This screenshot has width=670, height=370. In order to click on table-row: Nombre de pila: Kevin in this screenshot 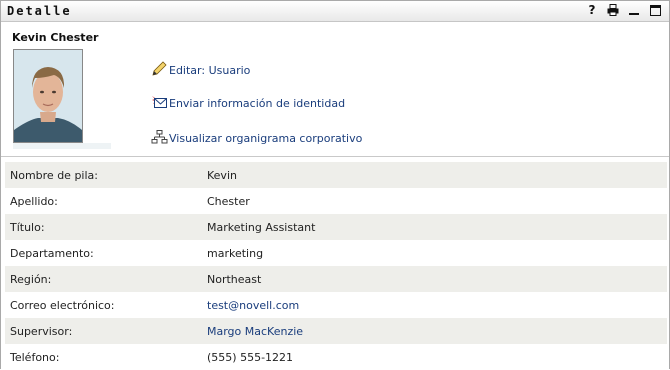, I will do `click(336, 175)`.